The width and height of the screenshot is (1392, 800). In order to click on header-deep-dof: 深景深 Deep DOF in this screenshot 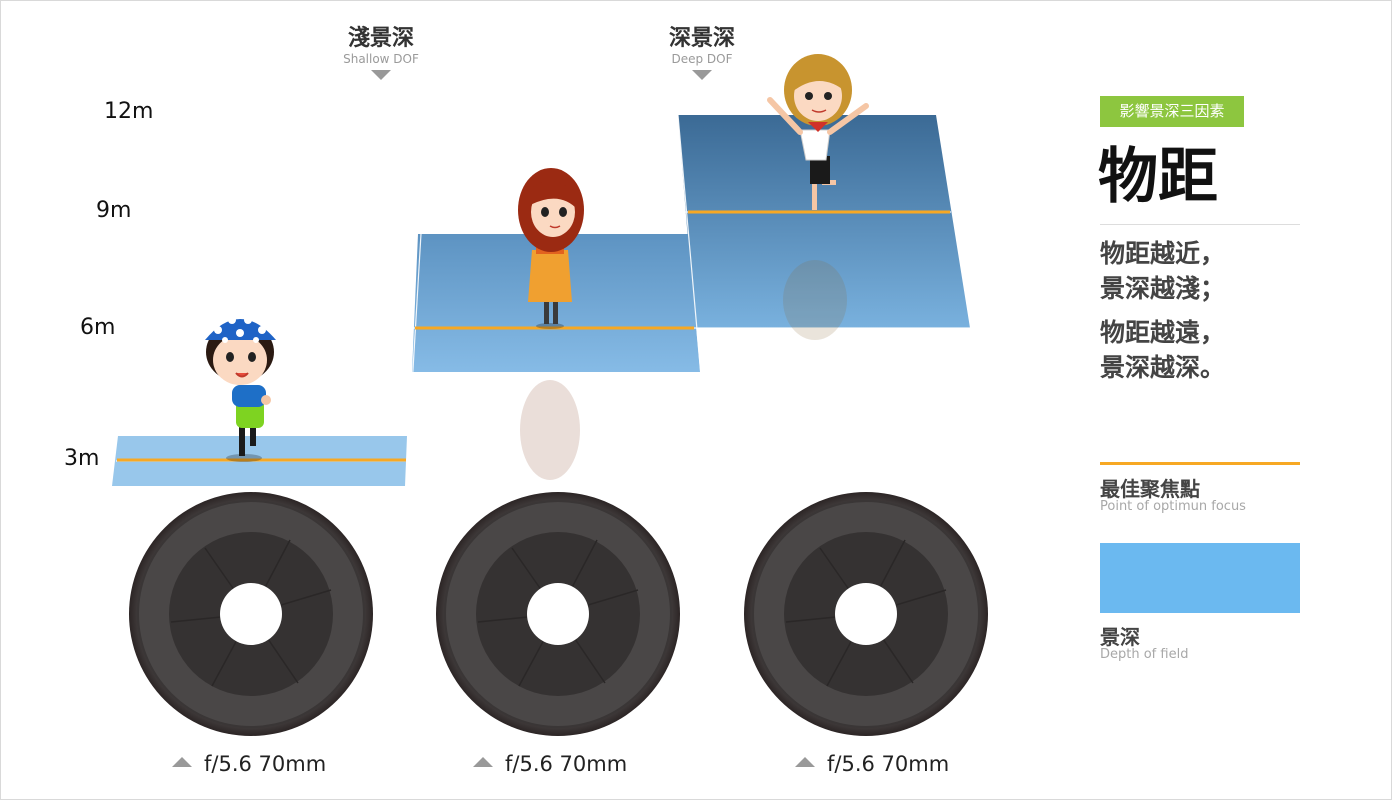, I will do `click(702, 53)`.